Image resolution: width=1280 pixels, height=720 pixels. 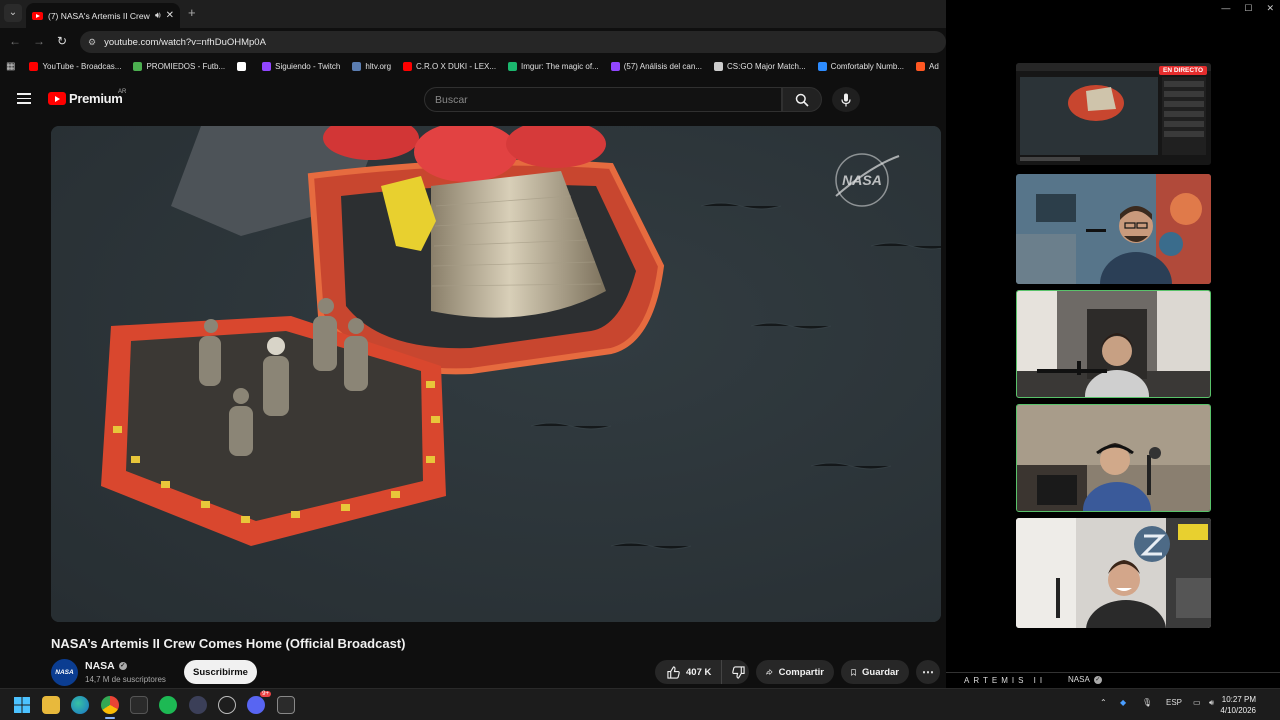 I want to click on verified-icon: ✓, so click(x=122, y=666).